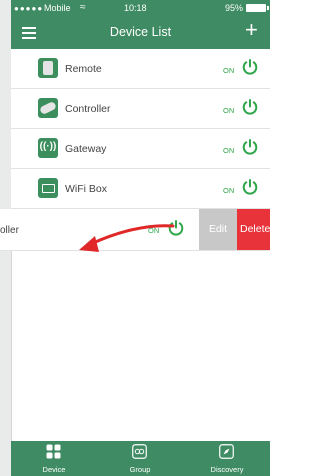 This screenshot has height=476, width=320. I want to click on tab-group: Group, so click(140, 458).